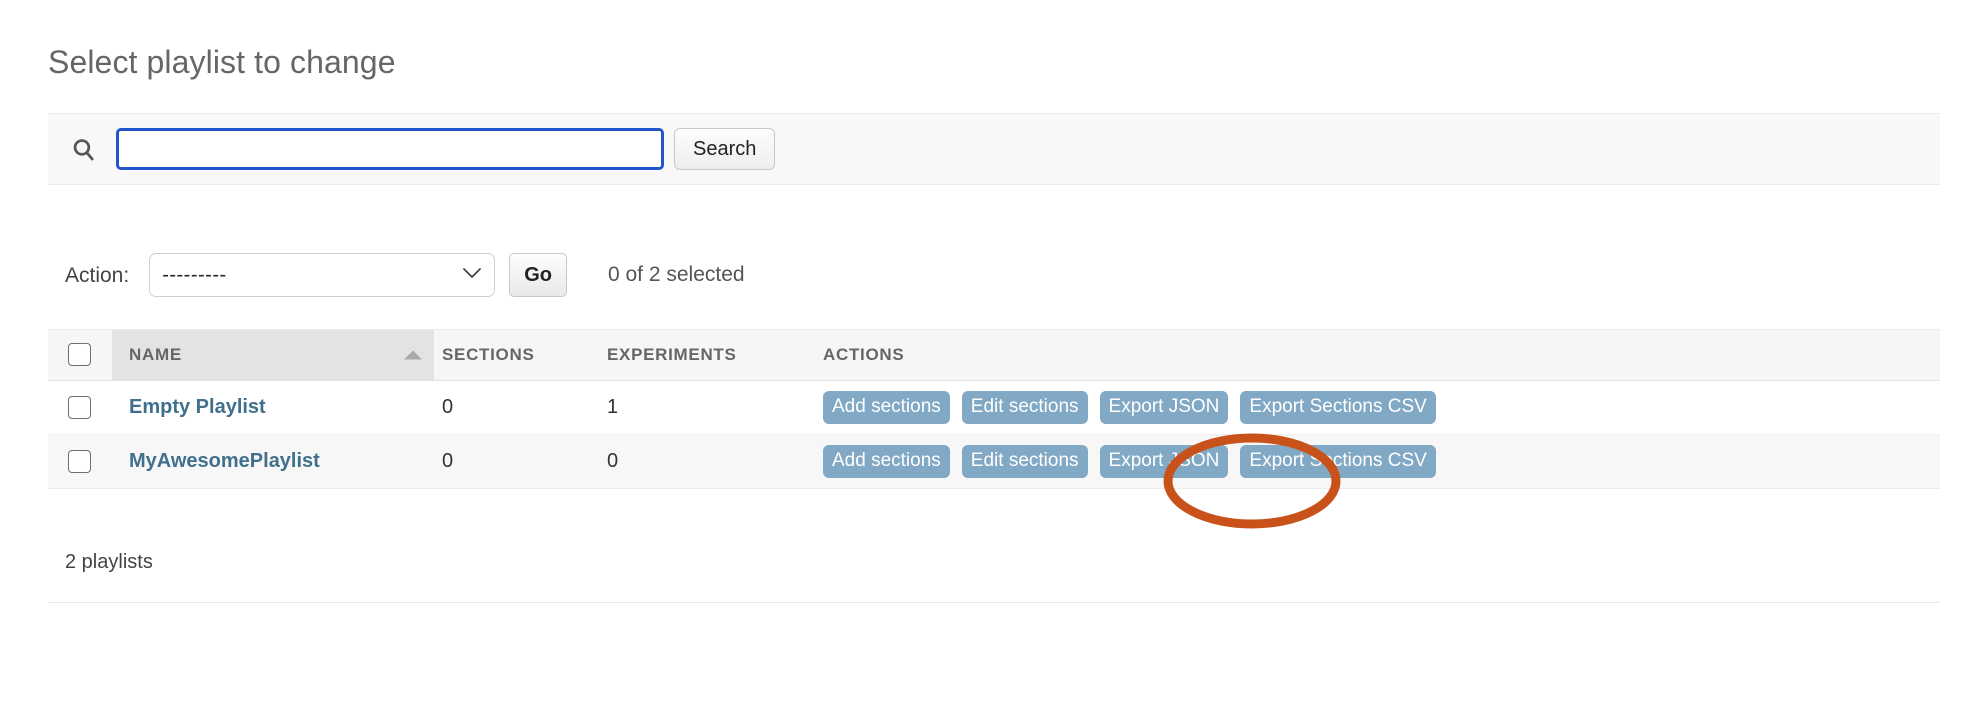 Image resolution: width=1982 pixels, height=716 pixels. What do you see at coordinates (390, 149) in the screenshot?
I see `search-input` at bounding box center [390, 149].